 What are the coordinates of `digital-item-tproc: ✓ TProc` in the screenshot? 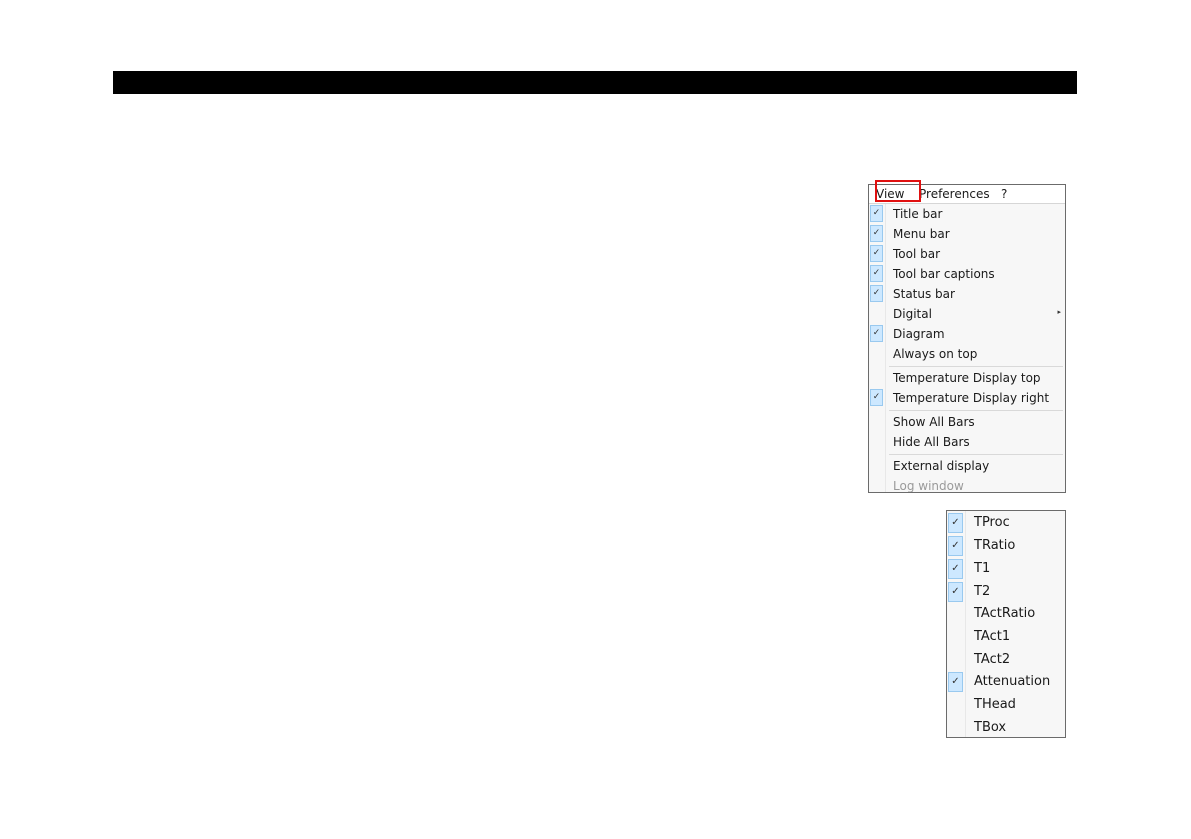 It's located at (1006, 523).